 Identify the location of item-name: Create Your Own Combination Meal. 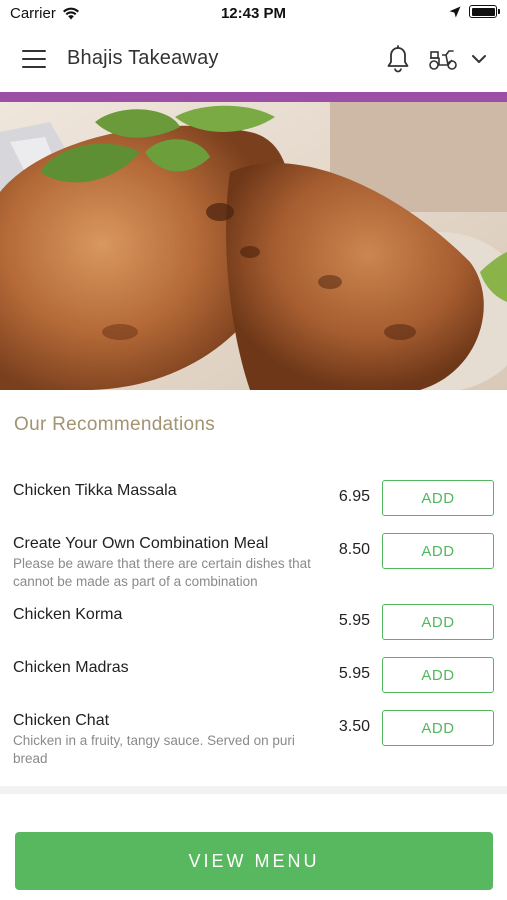
(141, 543).